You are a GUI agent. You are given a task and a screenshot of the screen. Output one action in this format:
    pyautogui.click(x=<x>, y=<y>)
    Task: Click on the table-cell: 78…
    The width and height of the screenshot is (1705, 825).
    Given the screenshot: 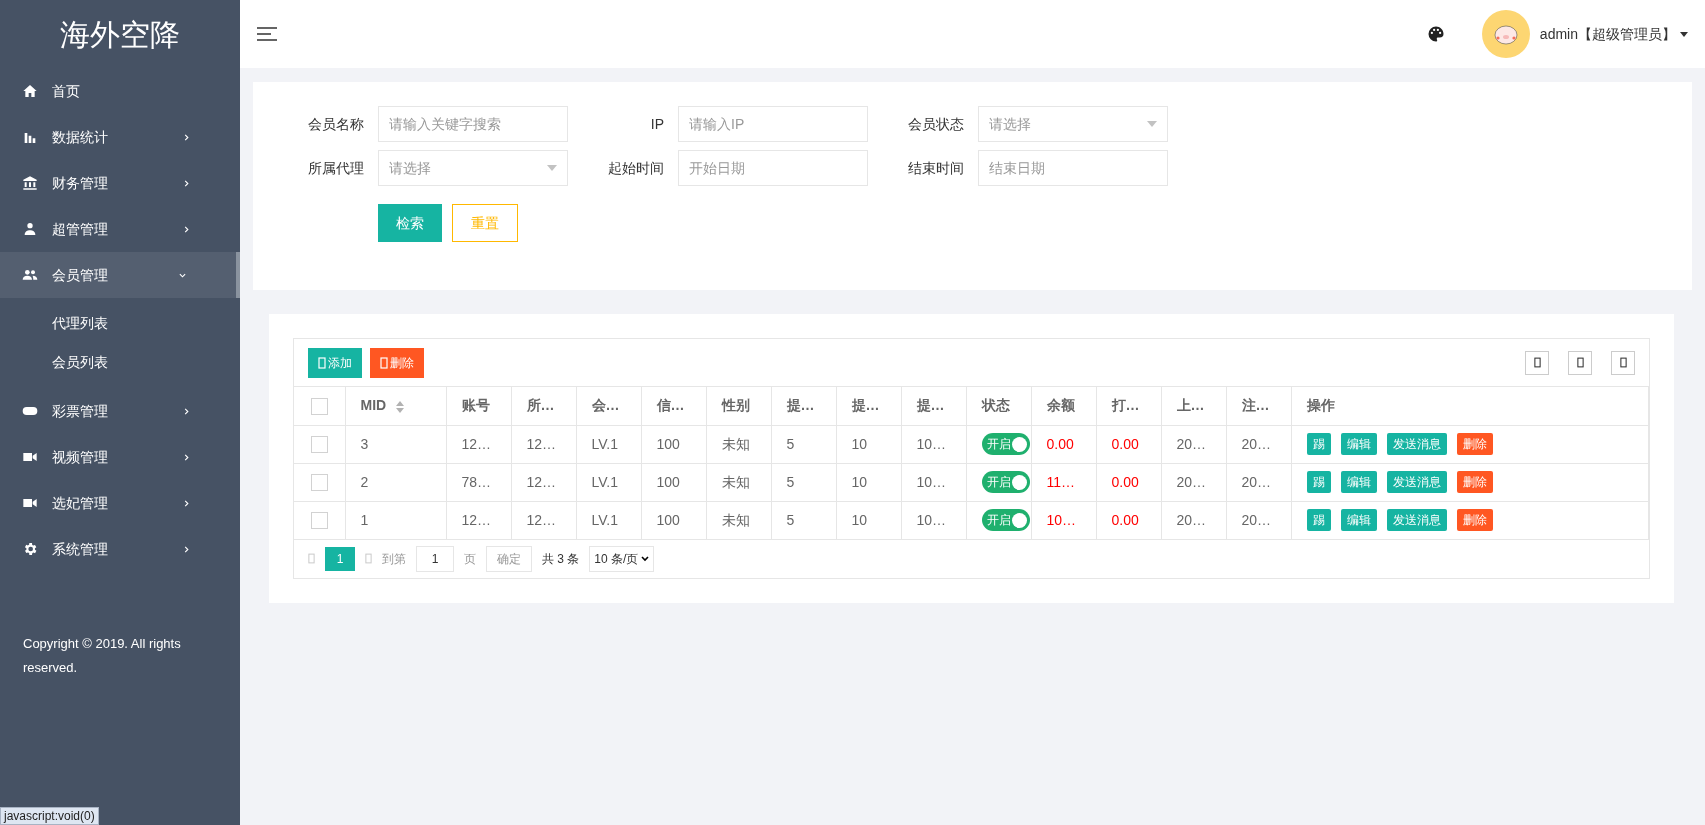 What is the action you would take?
    pyautogui.click(x=476, y=481)
    